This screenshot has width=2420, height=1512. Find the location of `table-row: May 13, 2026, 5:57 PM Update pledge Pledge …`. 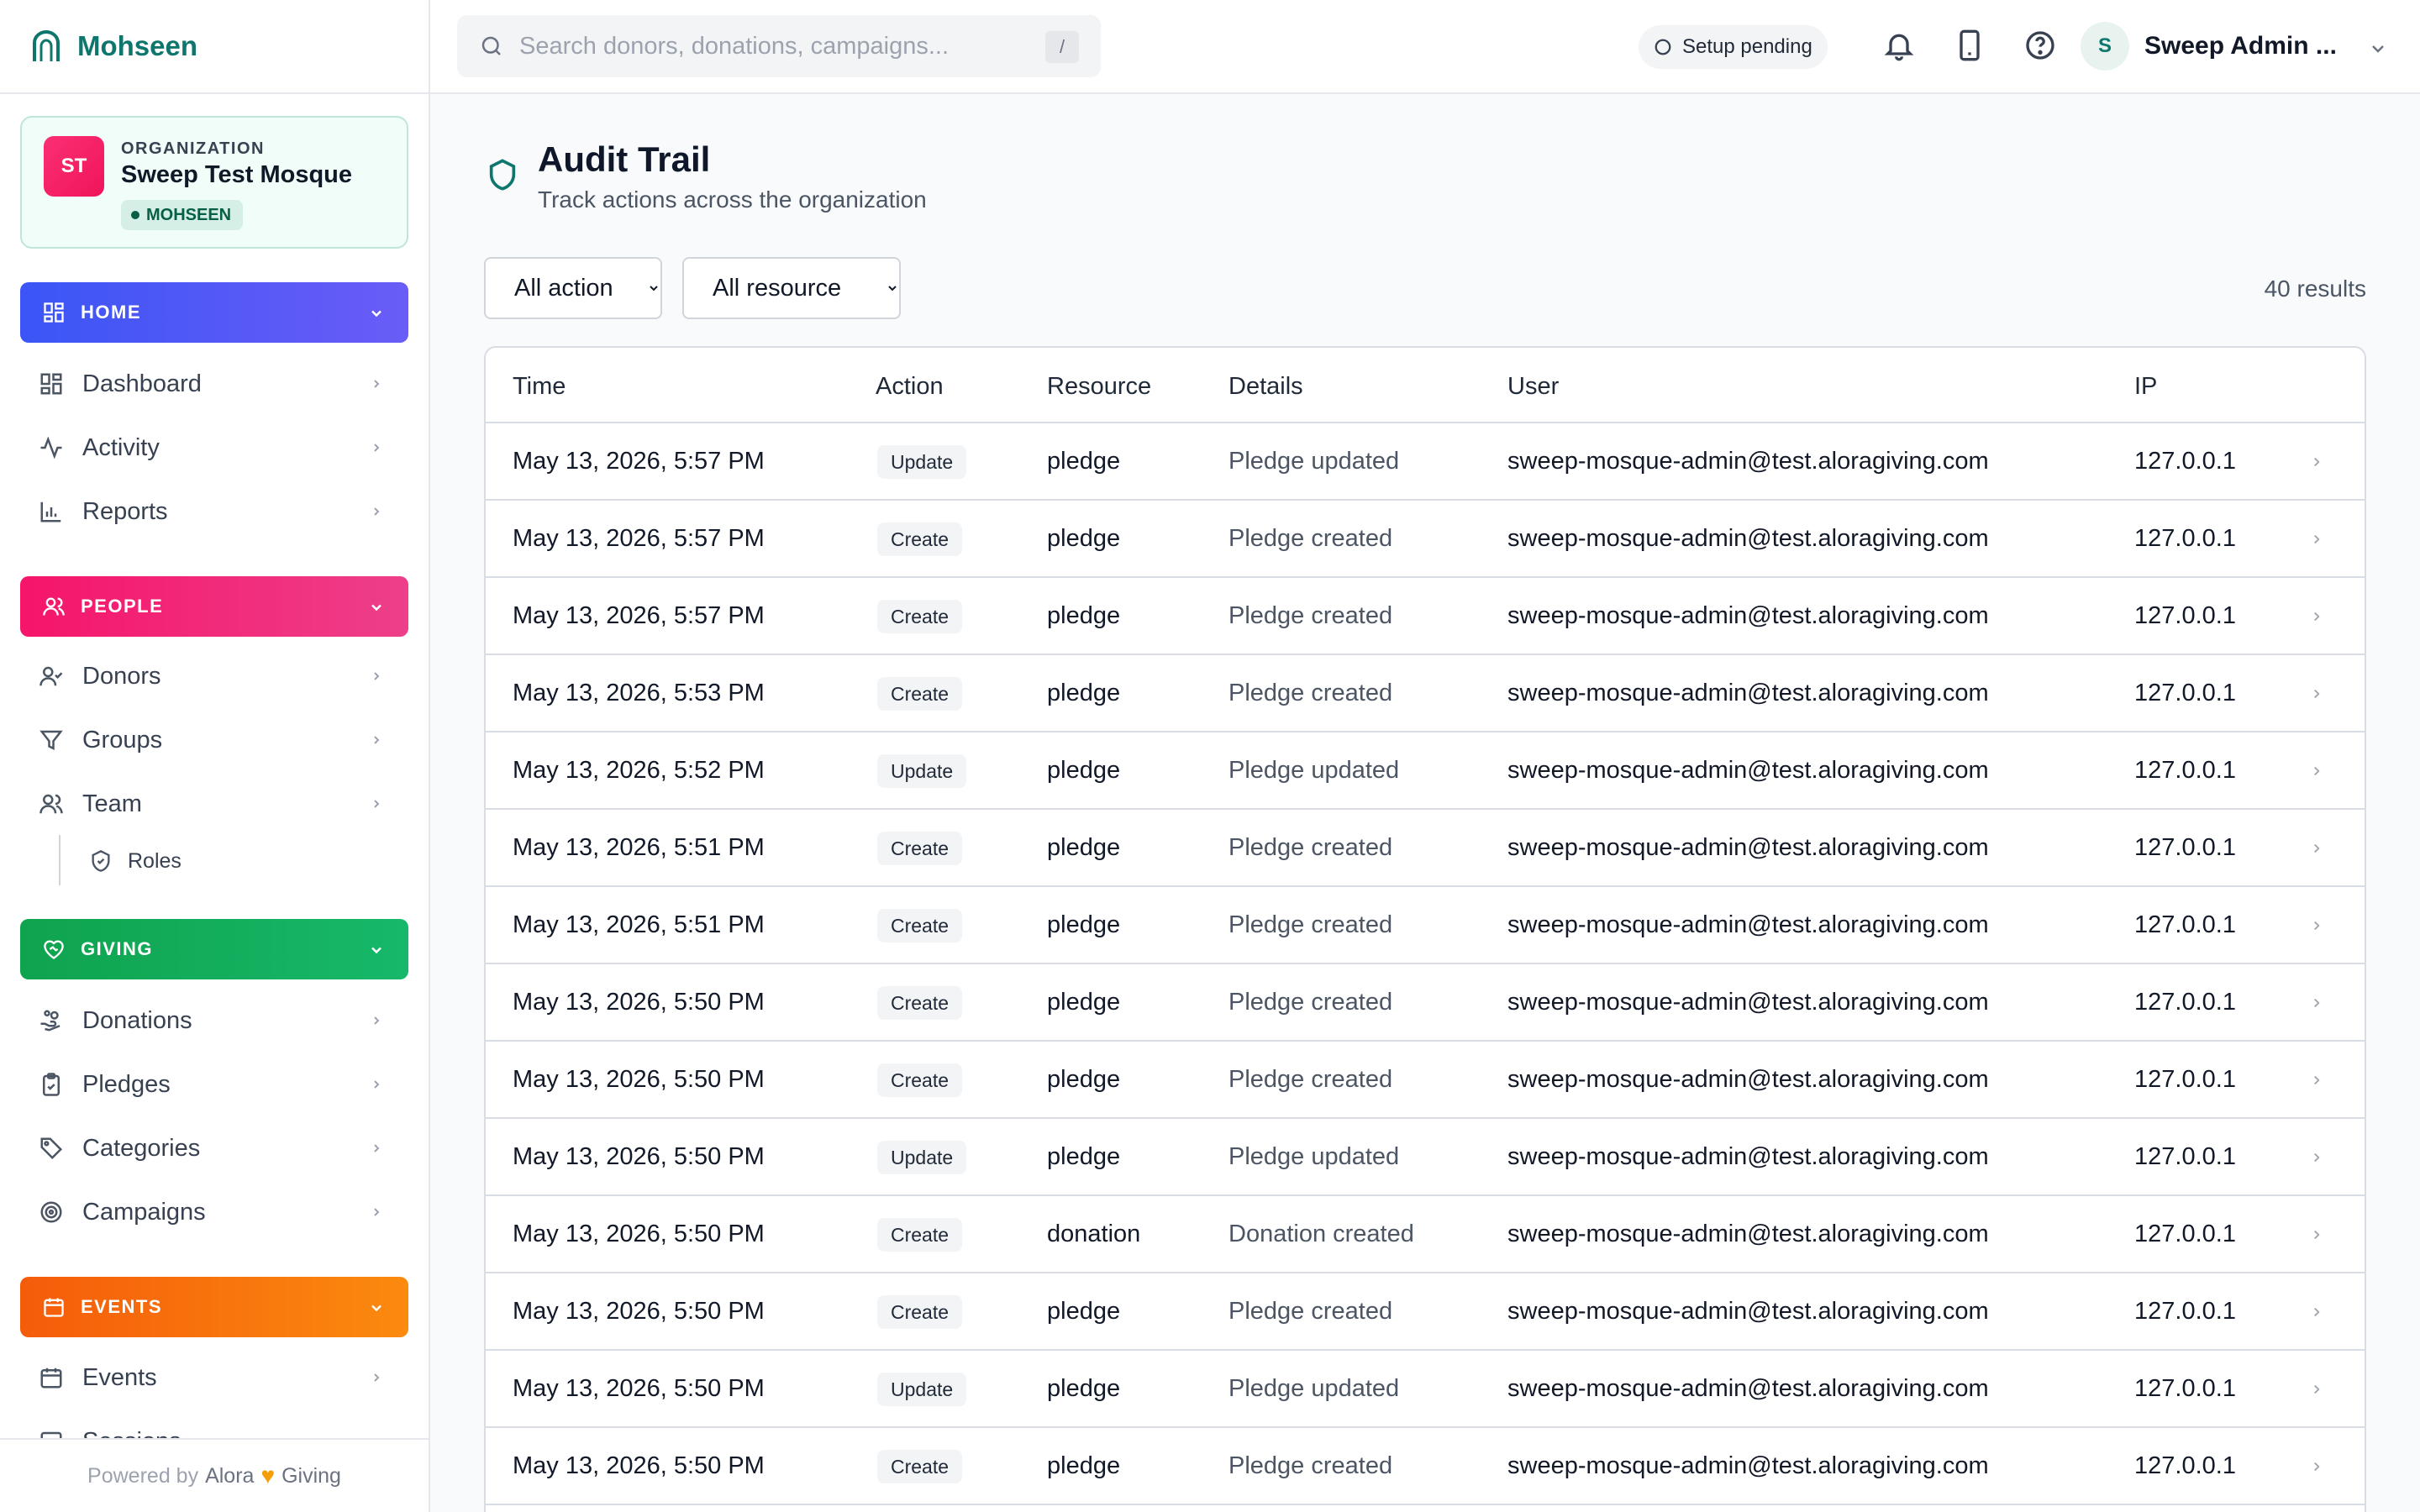

table-row: May 13, 2026, 5:57 PM Update pledge Pledge … is located at coordinates (1425, 462).